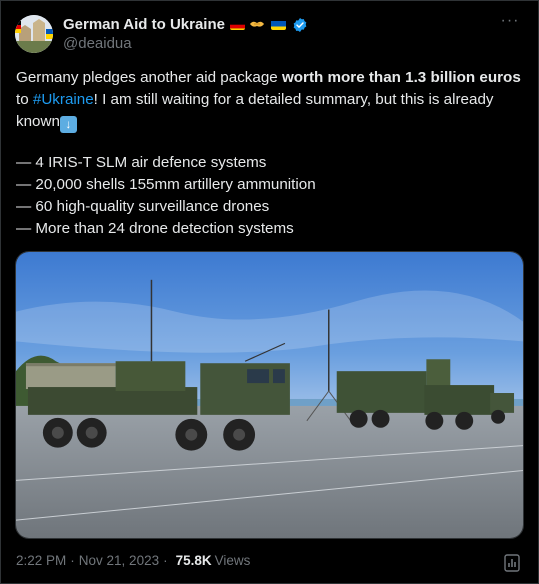  Describe the element at coordinates (41, 560) in the screenshot. I see `tweet-time: 2:22 PM` at that location.